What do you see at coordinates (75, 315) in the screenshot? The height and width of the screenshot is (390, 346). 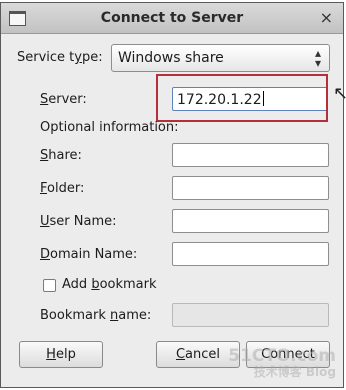 I see `bookmark-name-label-part: Bookmark` at bounding box center [75, 315].